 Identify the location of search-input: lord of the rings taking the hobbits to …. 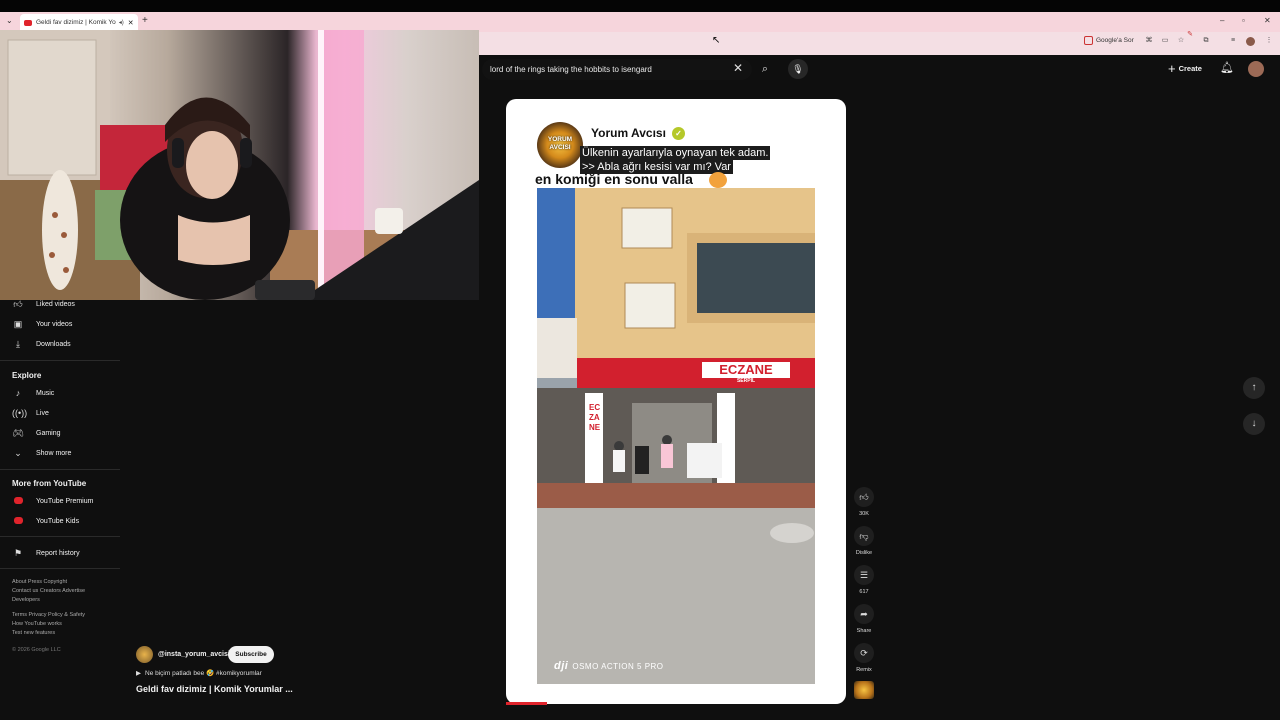
(617, 69).